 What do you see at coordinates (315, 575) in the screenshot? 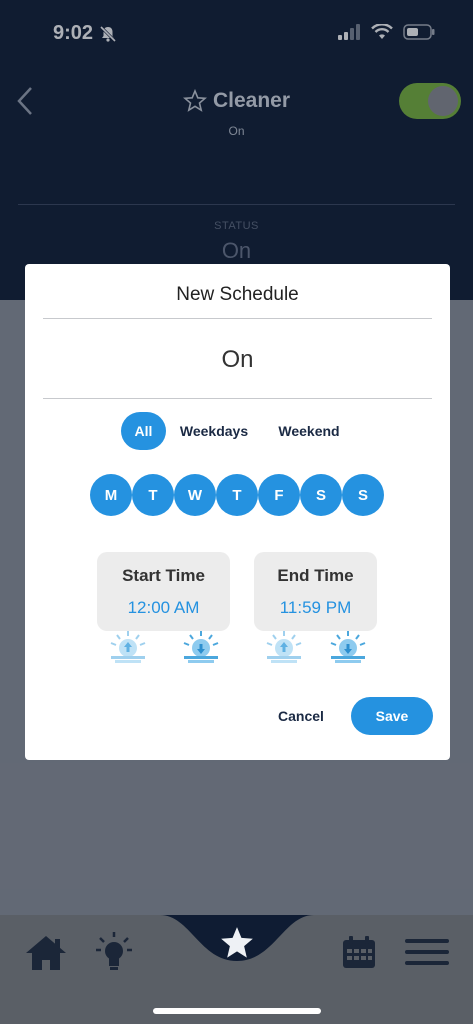
I see `end-time-label: End Time` at bounding box center [315, 575].